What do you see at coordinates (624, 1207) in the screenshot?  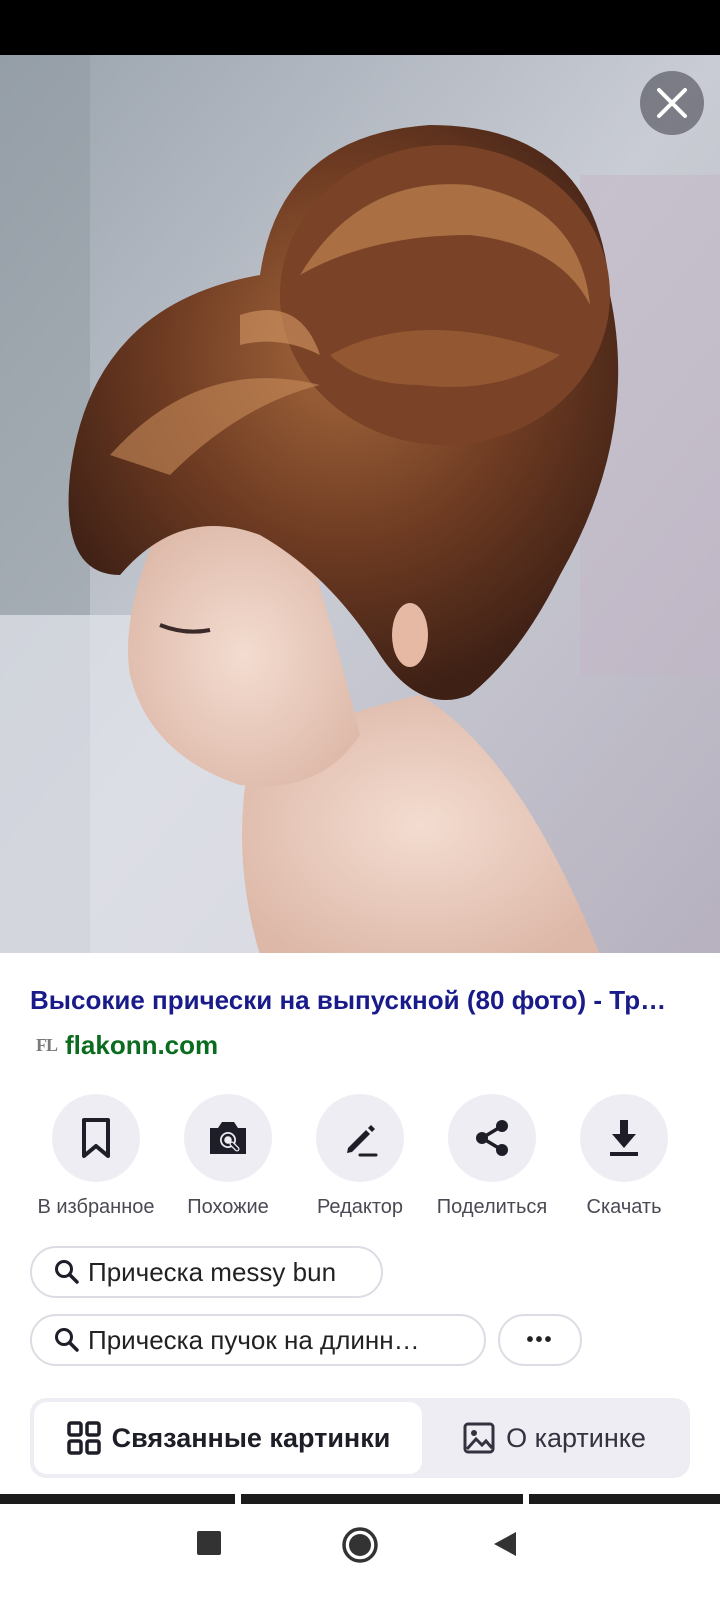 I see `download-label: Скачать` at bounding box center [624, 1207].